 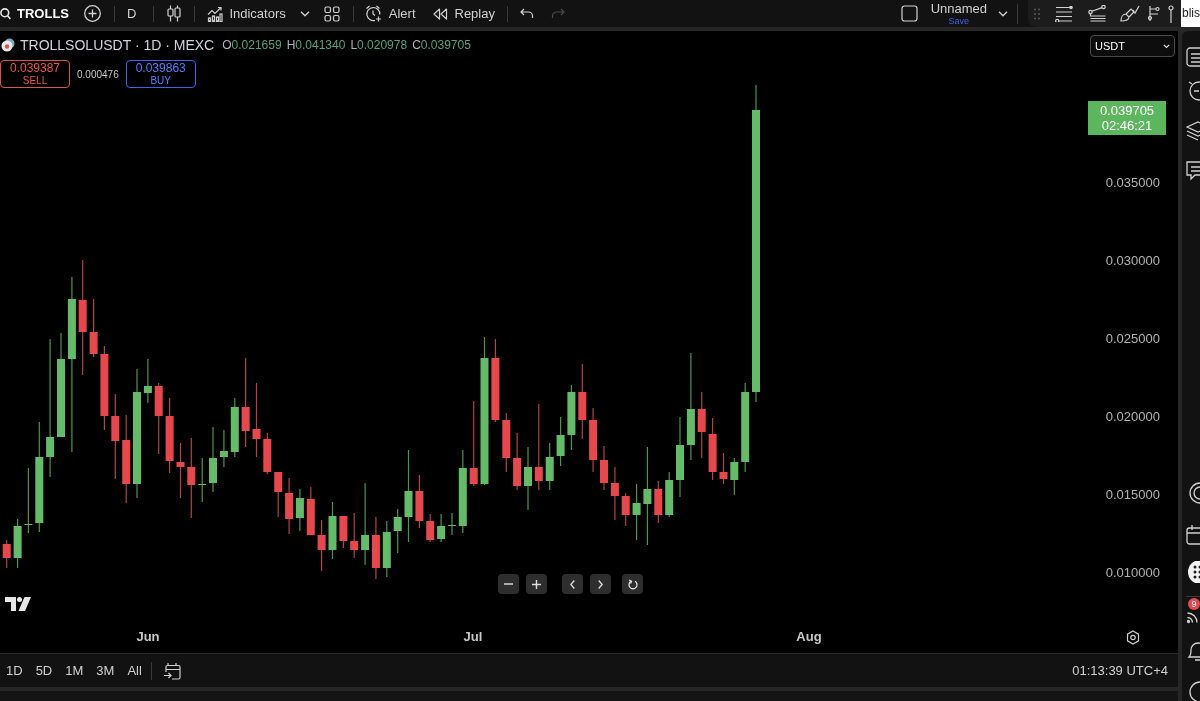 I want to click on minus-icon, so click(x=508, y=584).